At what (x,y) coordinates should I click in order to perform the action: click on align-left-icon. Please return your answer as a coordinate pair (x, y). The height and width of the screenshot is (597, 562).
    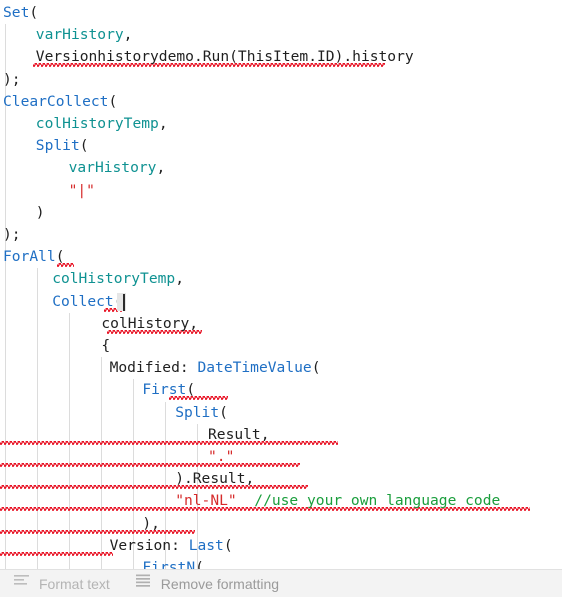
    Looking at the image, I should click on (22, 583).